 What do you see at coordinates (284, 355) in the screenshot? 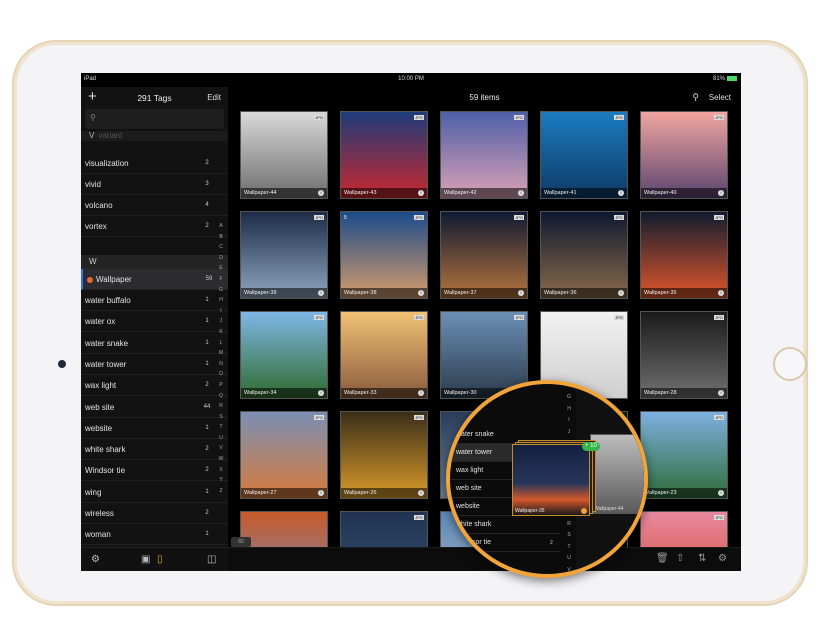
I see `image-tile: JPG Wallpaper-34 i` at bounding box center [284, 355].